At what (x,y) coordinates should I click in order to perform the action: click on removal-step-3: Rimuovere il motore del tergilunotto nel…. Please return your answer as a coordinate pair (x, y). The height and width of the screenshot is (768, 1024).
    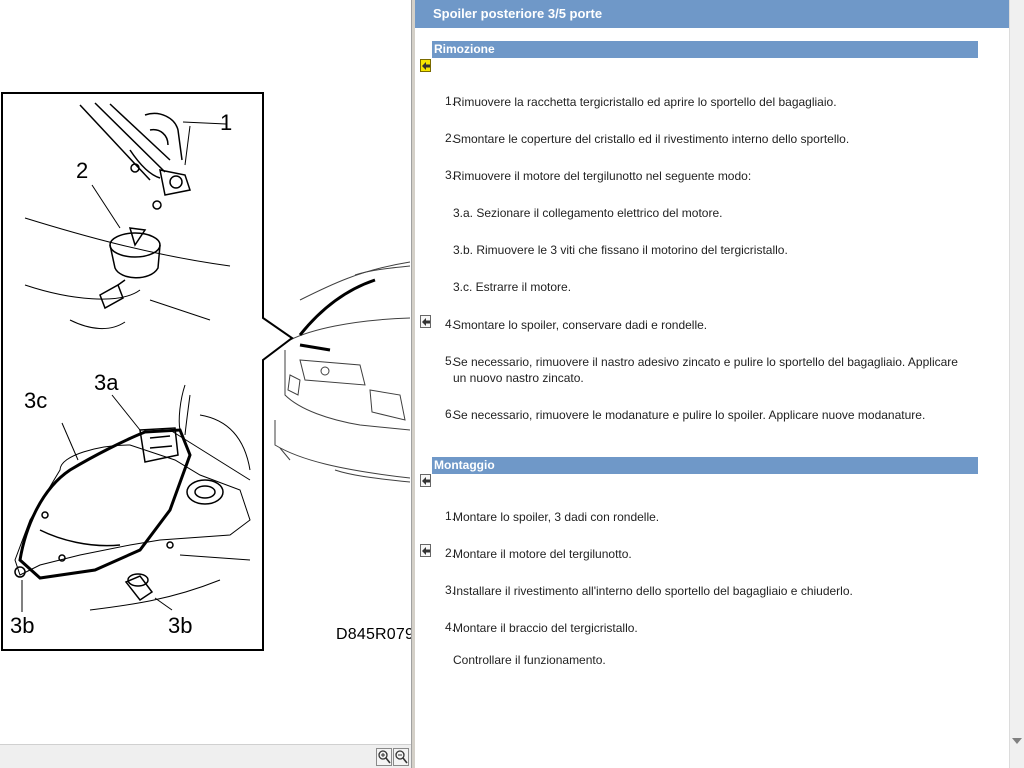
    Looking at the image, I should click on (602, 176).